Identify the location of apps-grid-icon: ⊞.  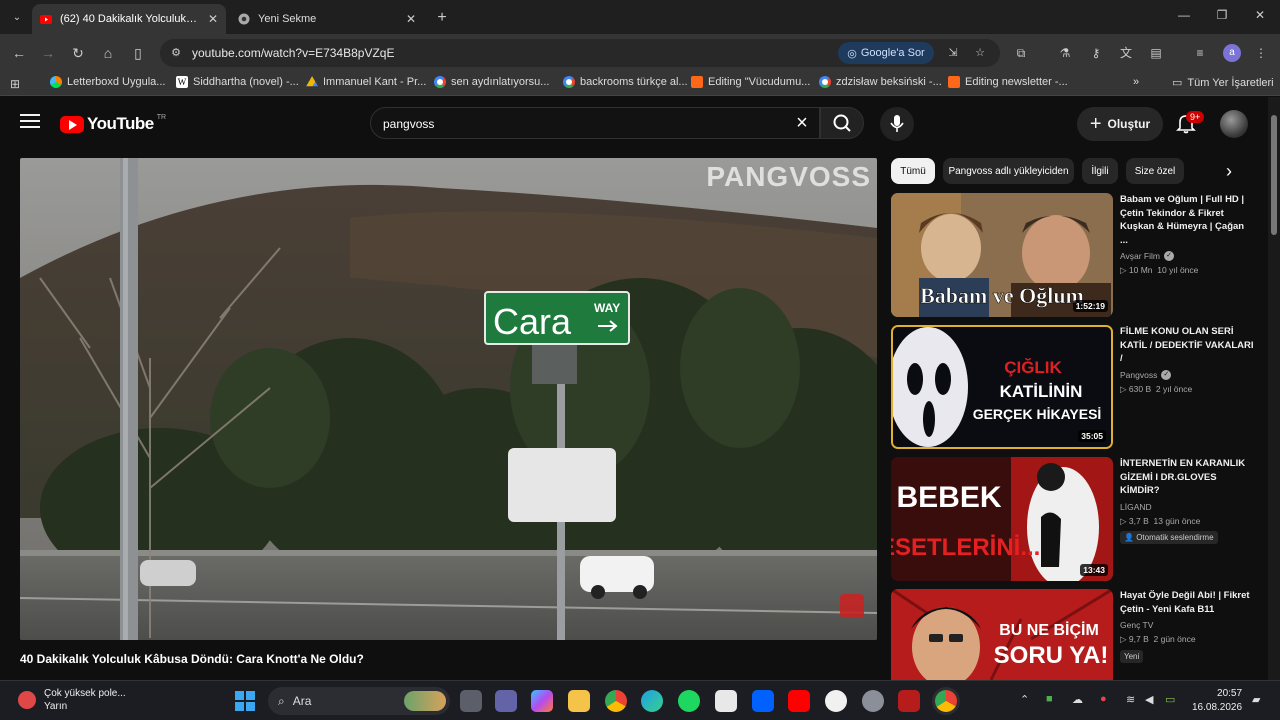
(15, 84).